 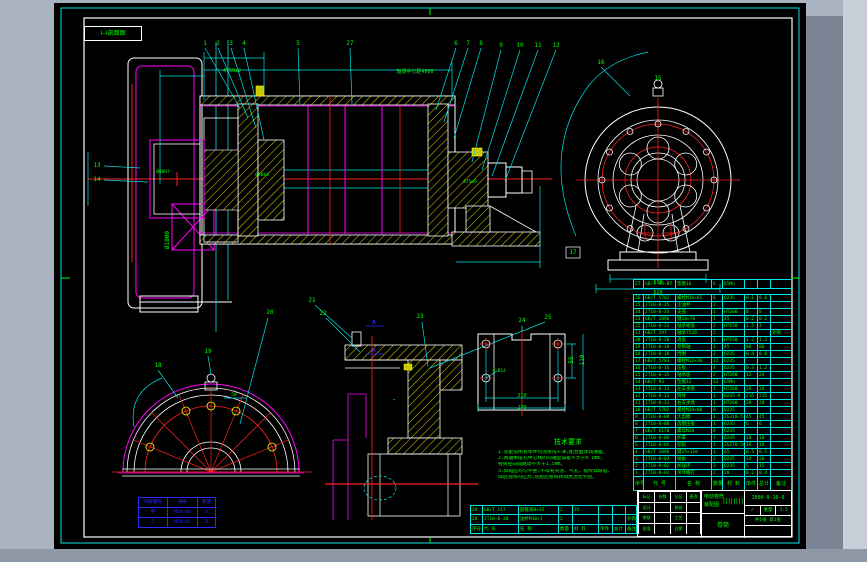 I want to click on table-cell: 0.6, so click(x=764, y=297).